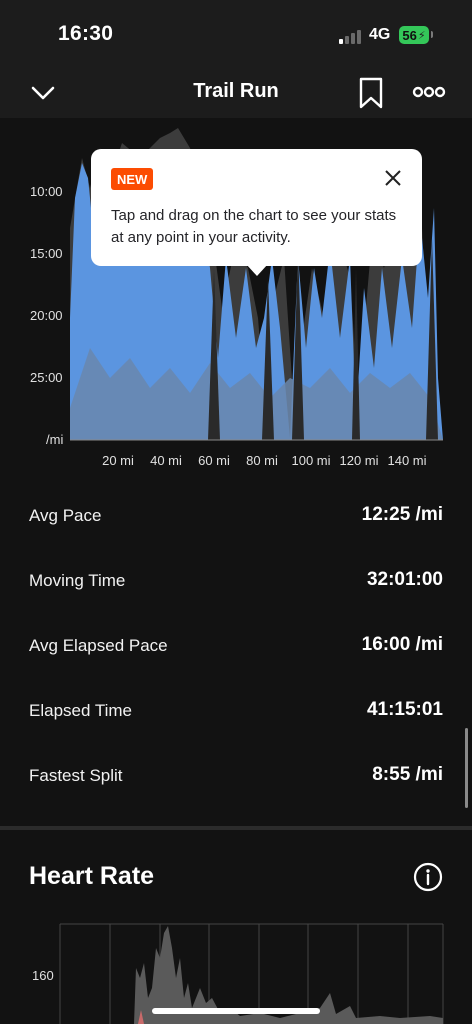 This screenshot has width=472, height=1024. I want to click on stat-label: Avg Elapsed Pace, so click(98, 645).